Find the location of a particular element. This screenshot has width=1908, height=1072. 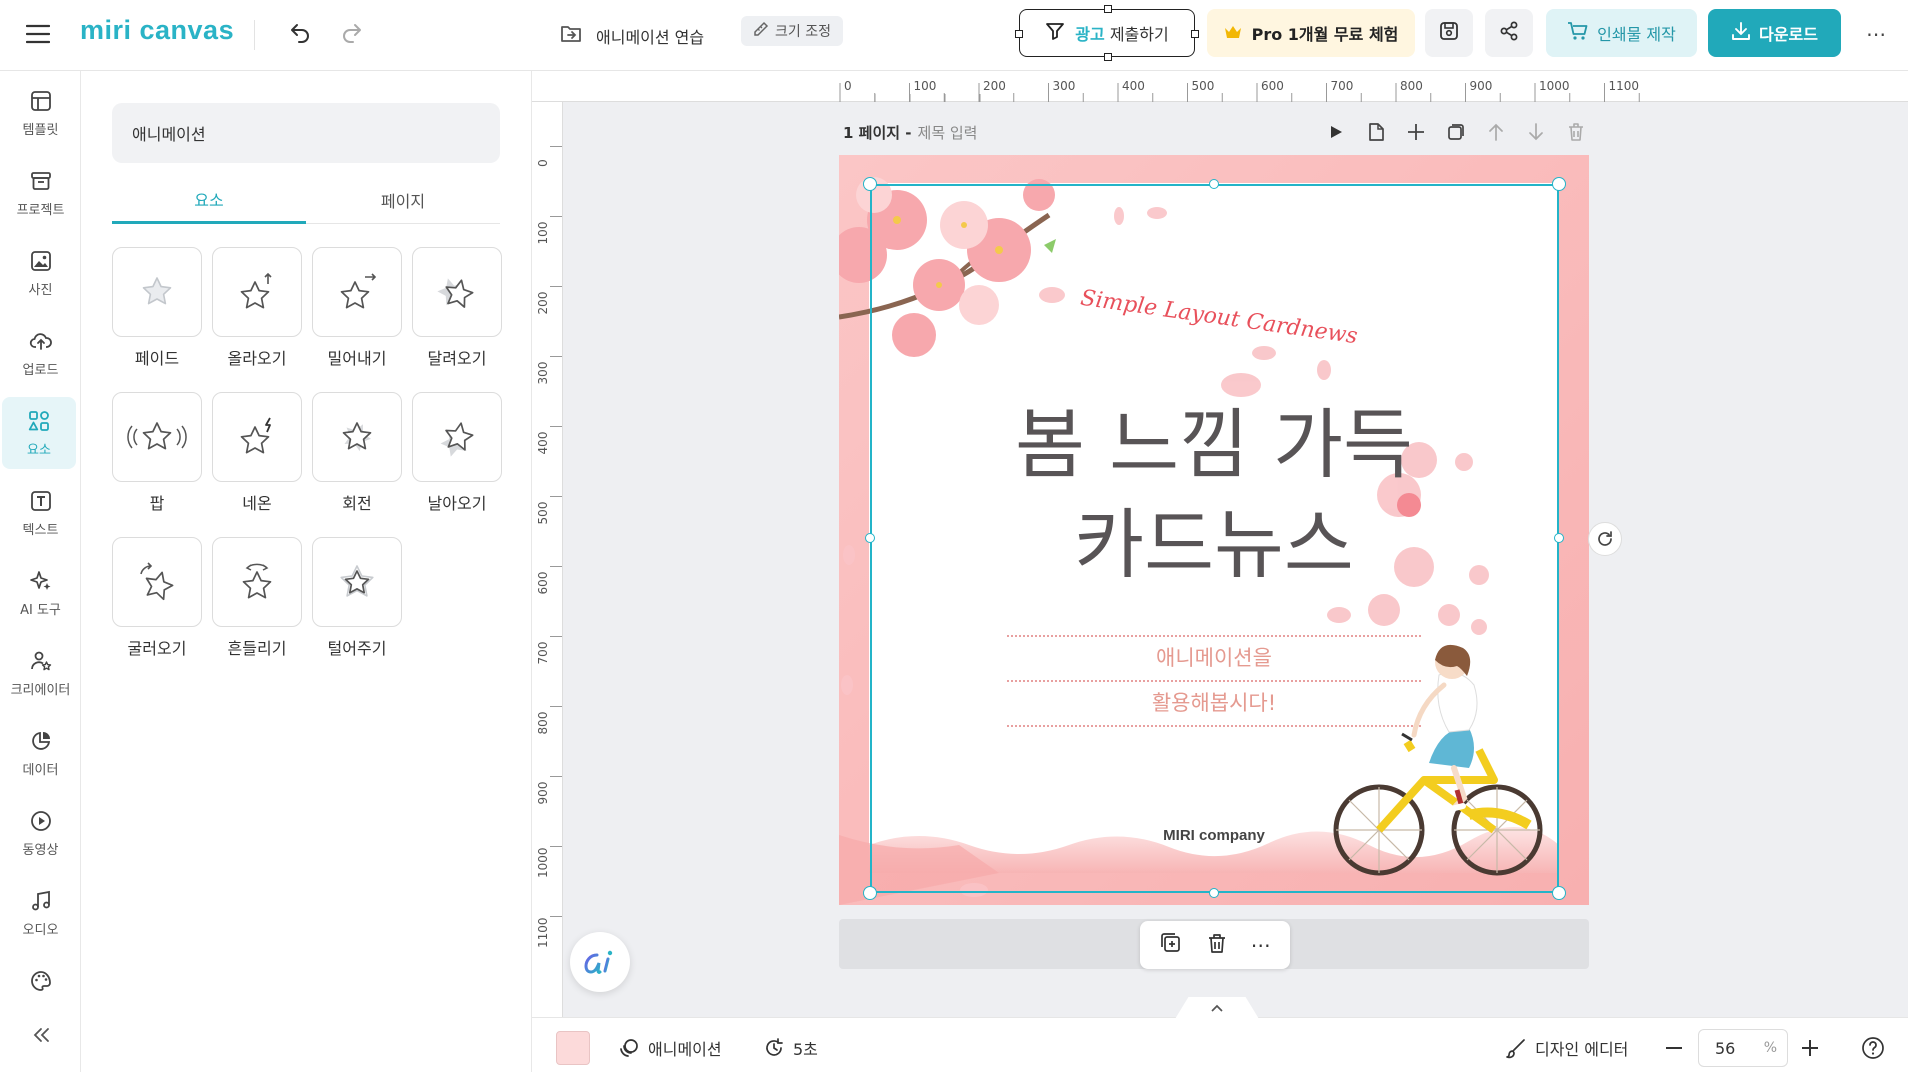

rail-item-elements: 요소 is located at coordinates (39, 433).